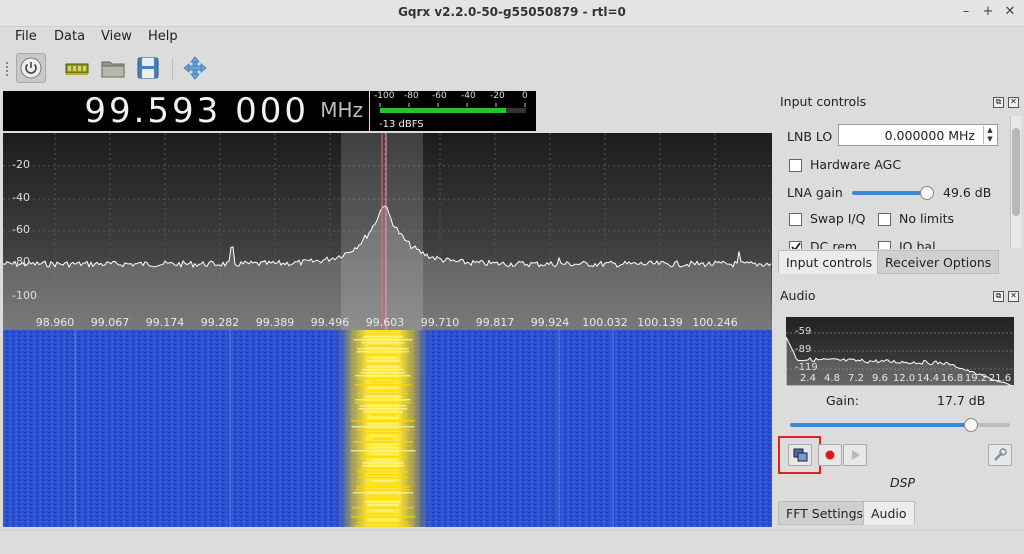  What do you see at coordinates (440, 322) in the screenshot?
I see `spectrum-x-label: 99.710` at bounding box center [440, 322].